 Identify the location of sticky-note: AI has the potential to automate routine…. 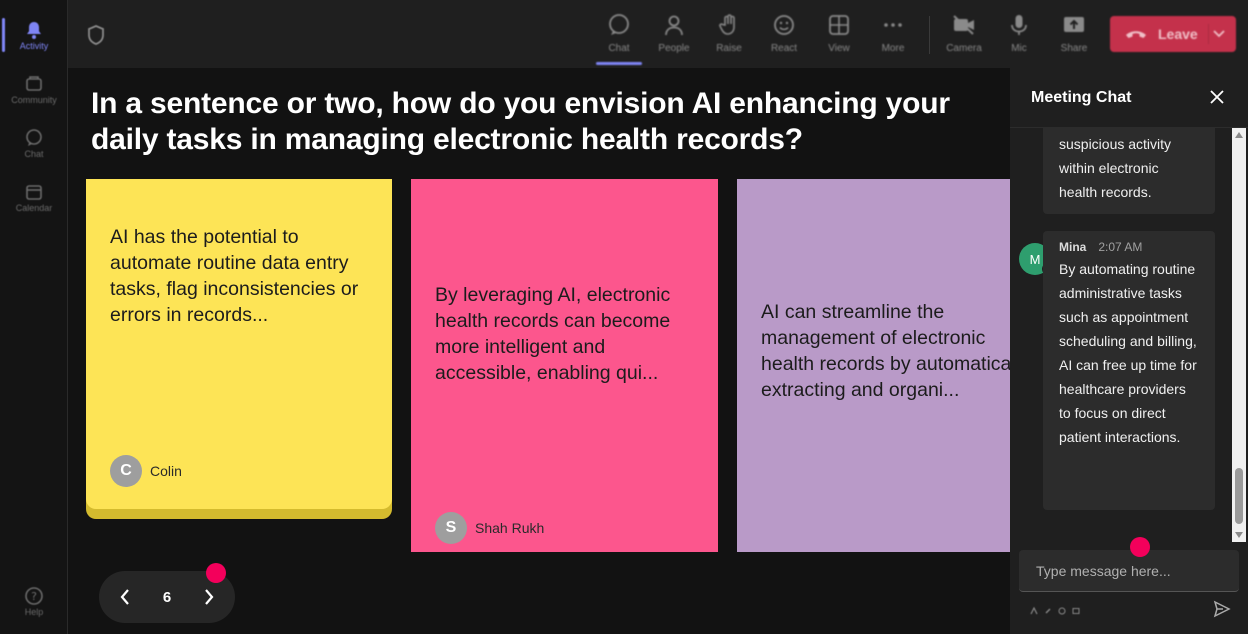
(239, 344).